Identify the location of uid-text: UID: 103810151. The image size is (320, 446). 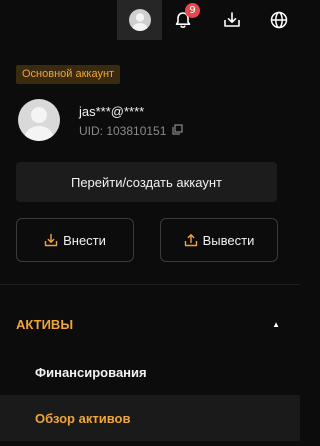
(123, 131).